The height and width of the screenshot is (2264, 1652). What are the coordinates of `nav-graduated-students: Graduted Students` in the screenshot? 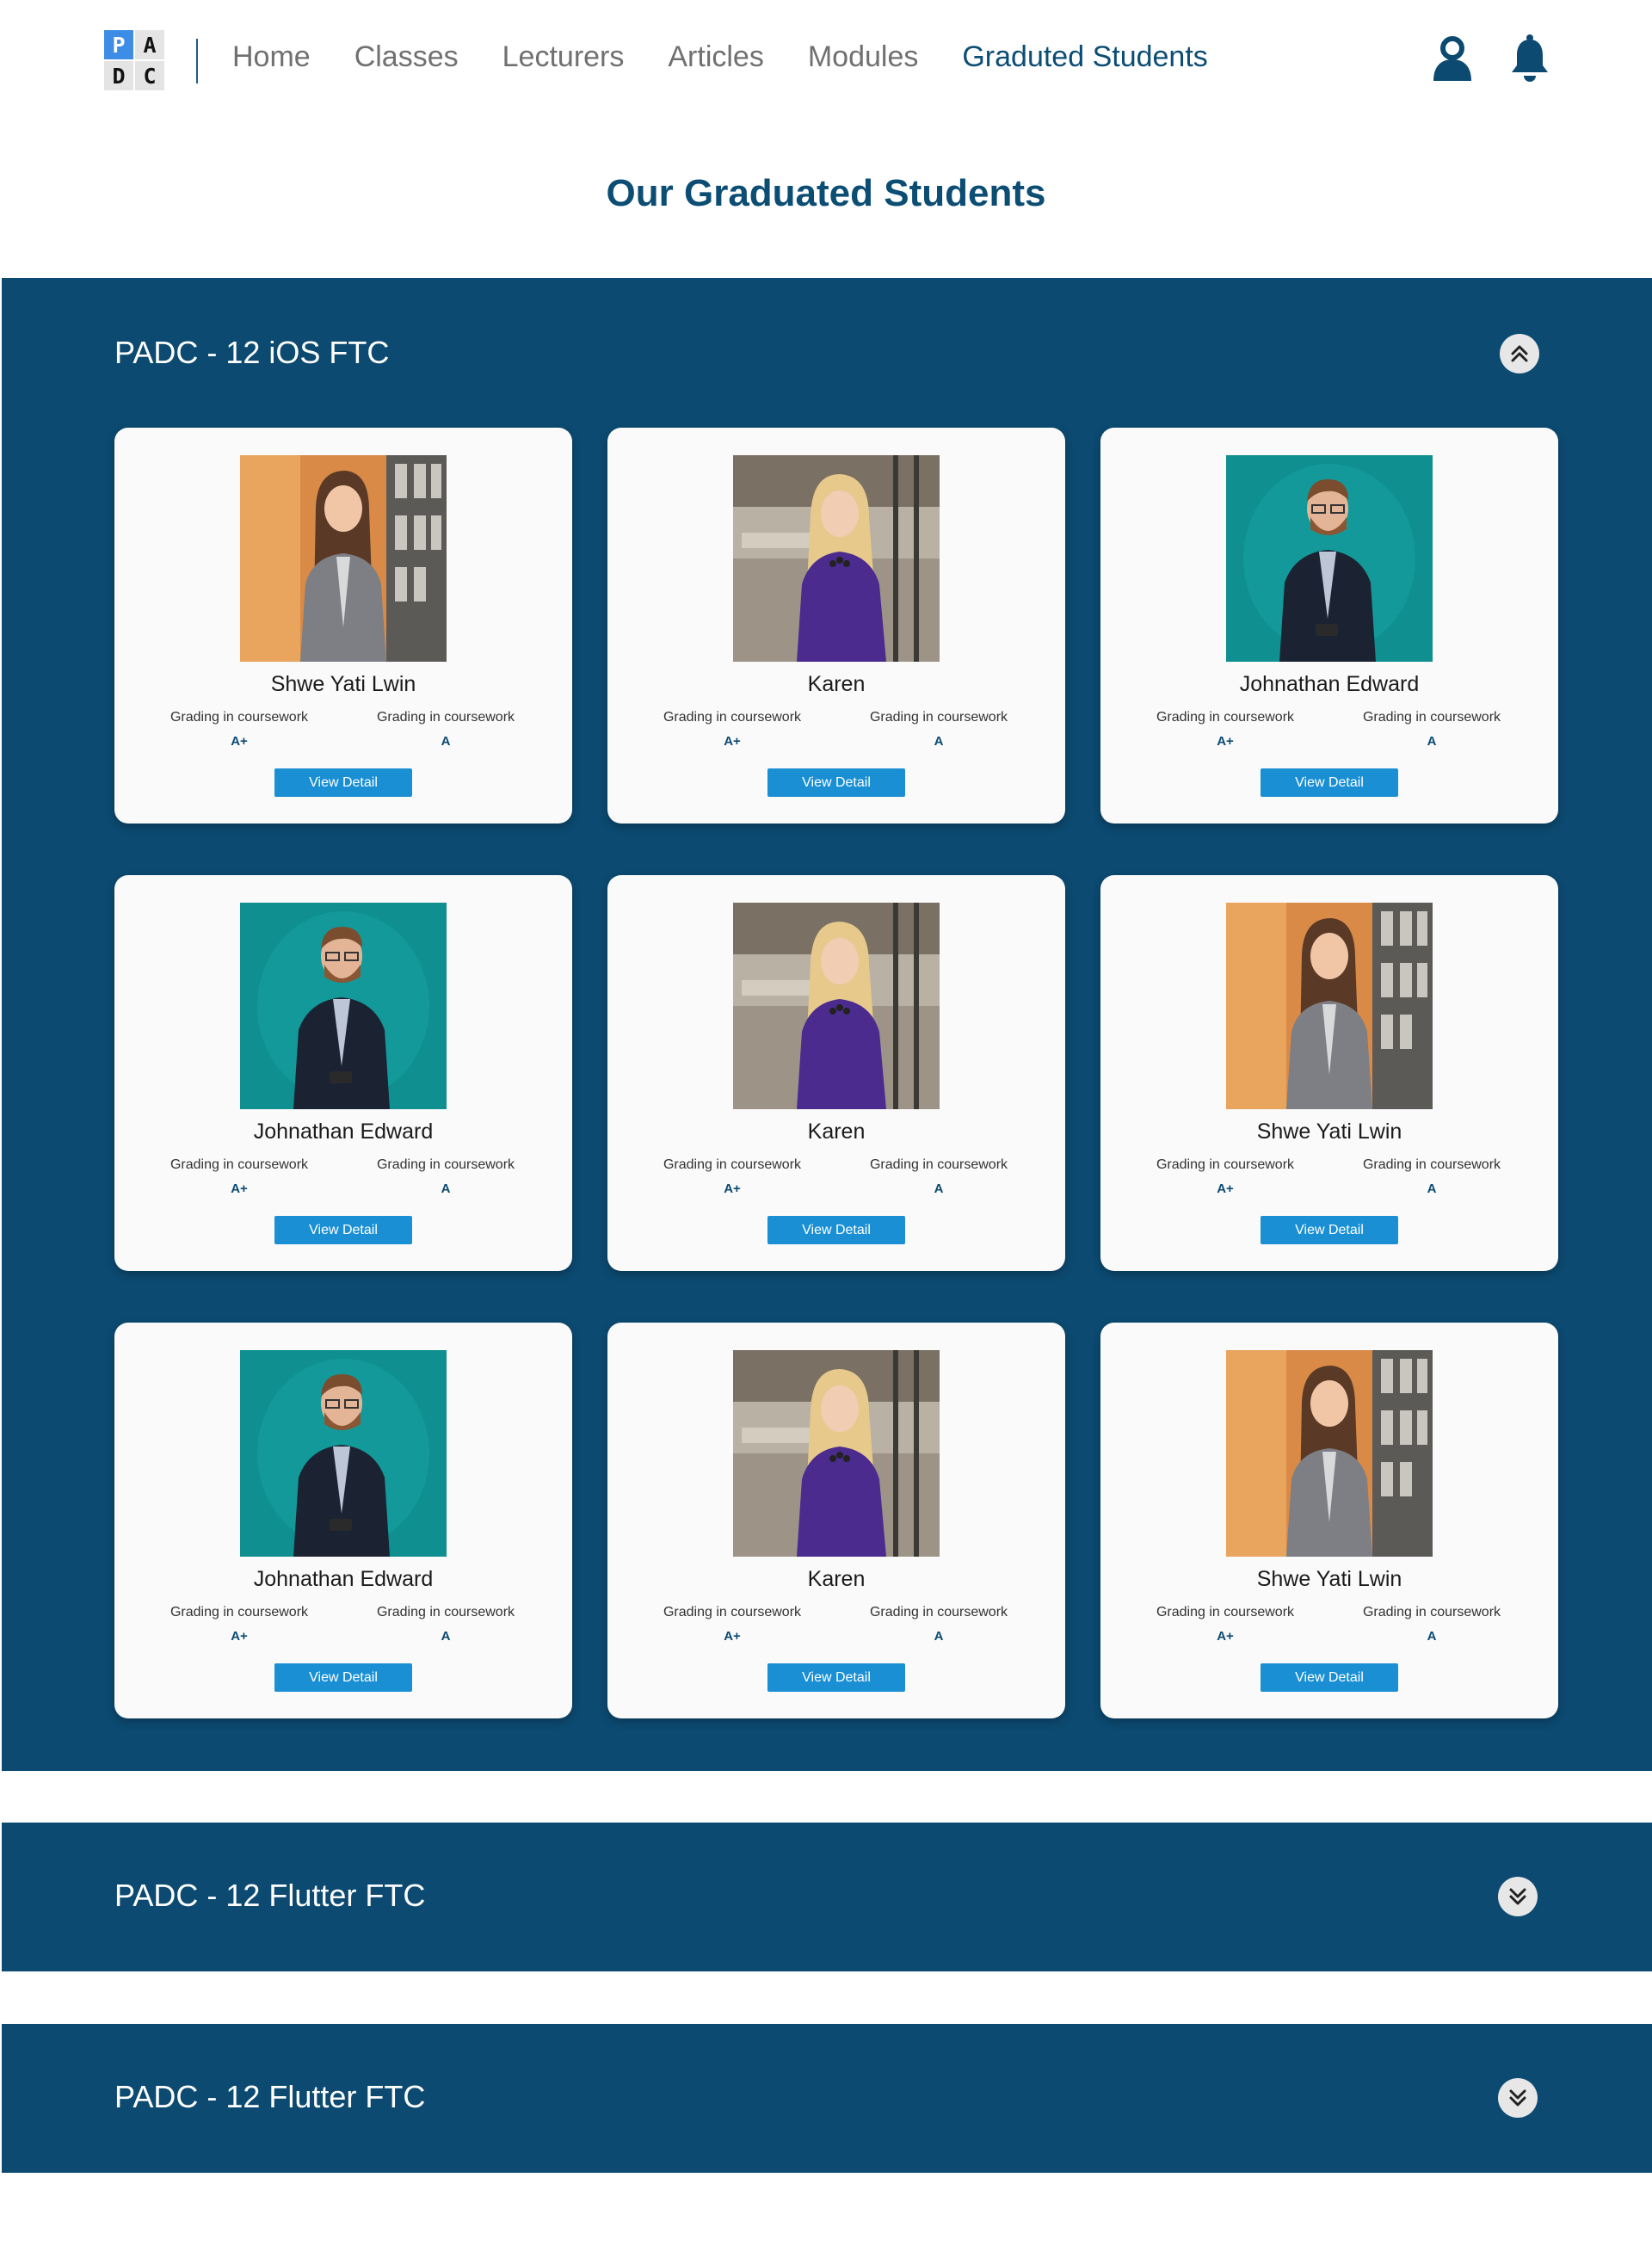 It's located at (1084, 57).